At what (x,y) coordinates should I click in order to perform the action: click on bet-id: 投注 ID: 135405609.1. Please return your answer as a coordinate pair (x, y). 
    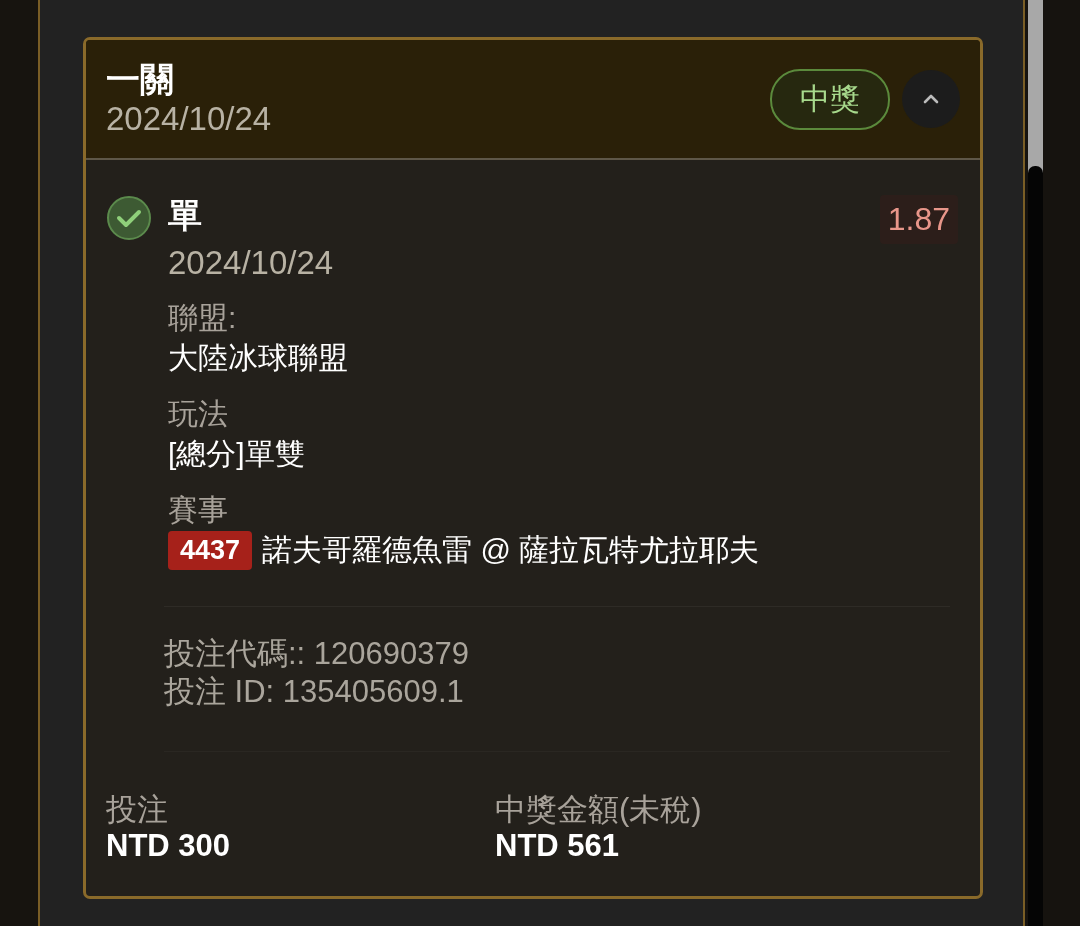
    Looking at the image, I should click on (314, 692).